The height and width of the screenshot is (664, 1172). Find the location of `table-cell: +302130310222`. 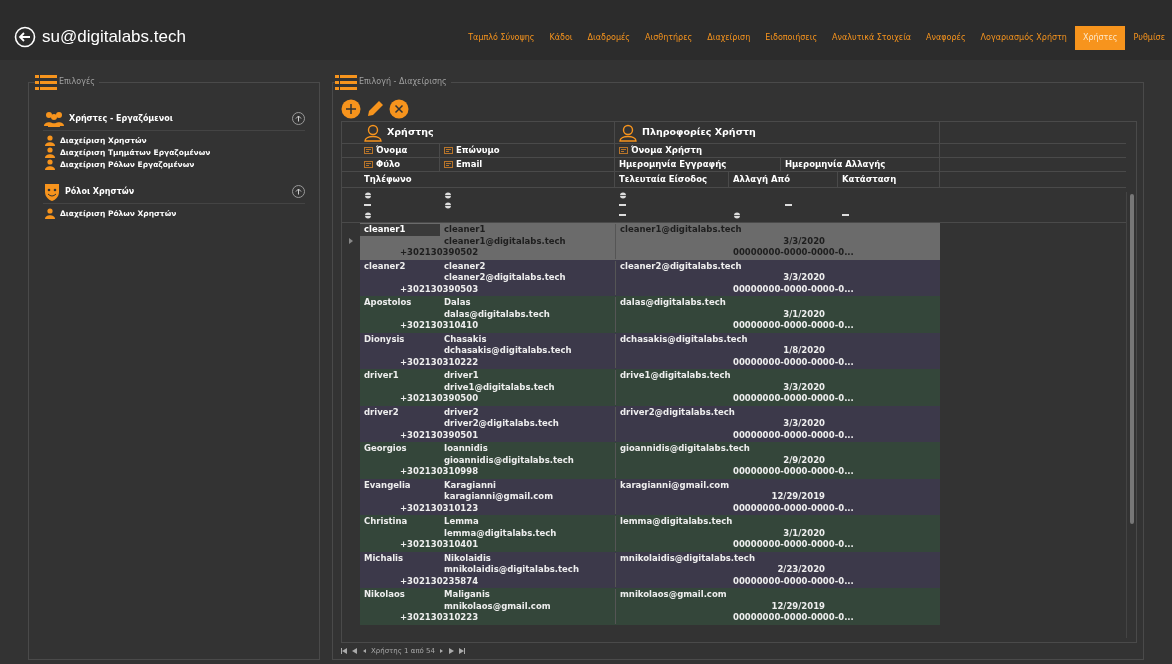

table-cell: +302130310222 is located at coordinates (439, 362).